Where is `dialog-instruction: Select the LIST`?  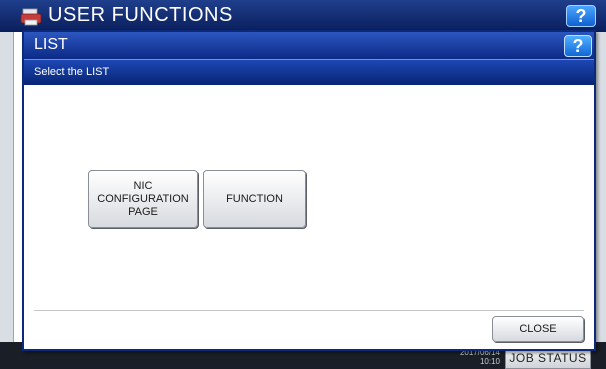 dialog-instruction: Select the LIST is located at coordinates (72, 72).